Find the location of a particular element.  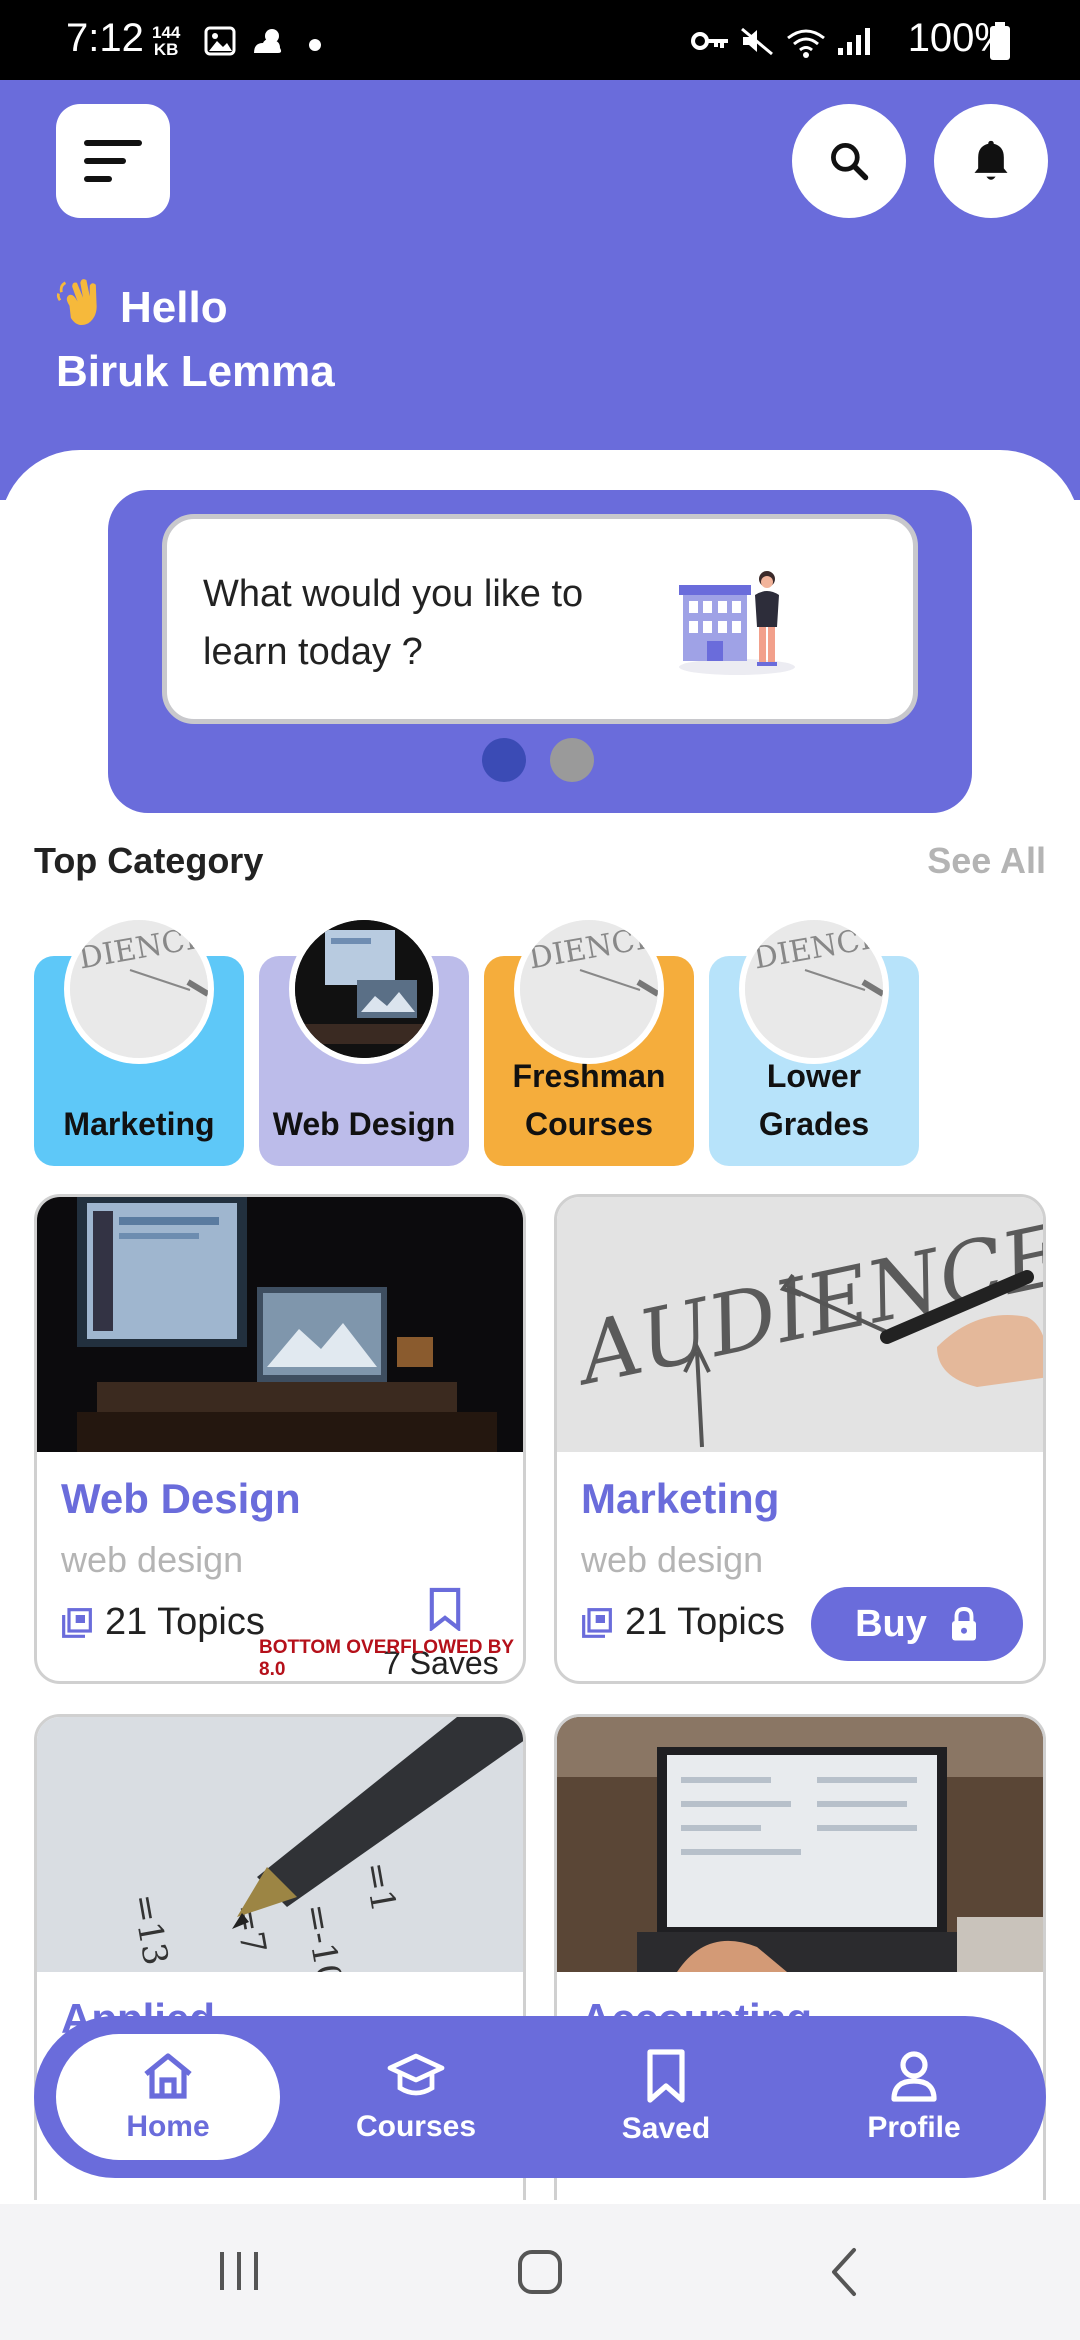

signal-icon is located at coordinates (854, 41).